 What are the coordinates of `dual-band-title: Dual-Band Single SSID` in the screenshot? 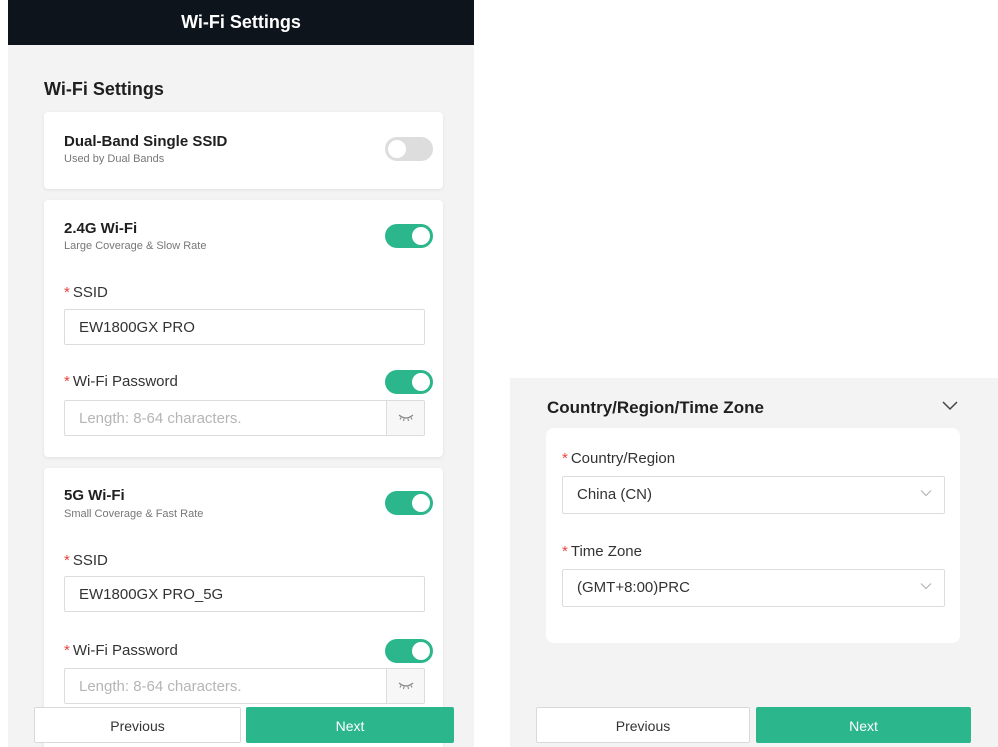 It's located at (146, 141).